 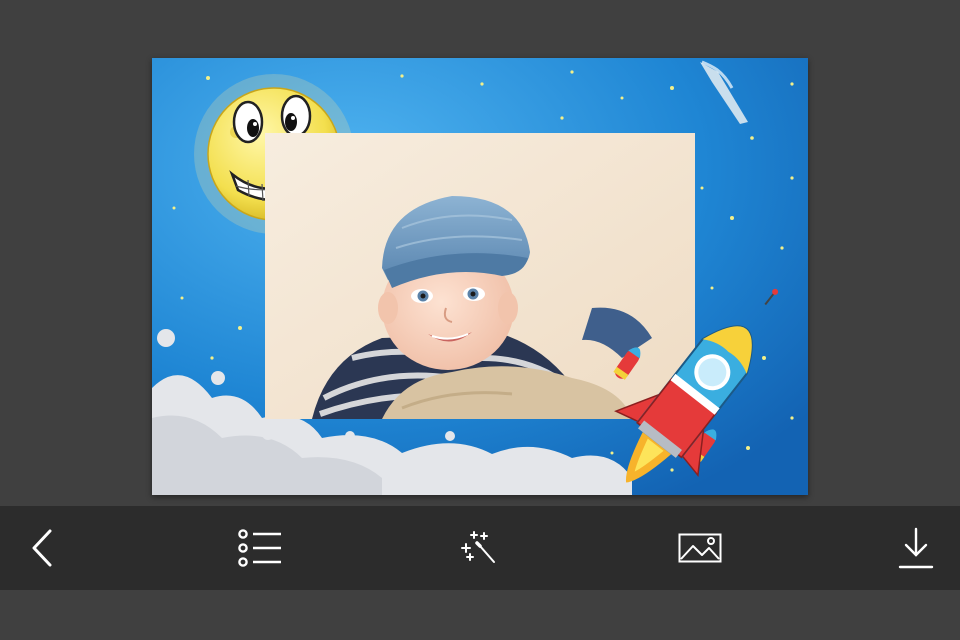 I want to click on magic-wand-icon, so click(x=478, y=547).